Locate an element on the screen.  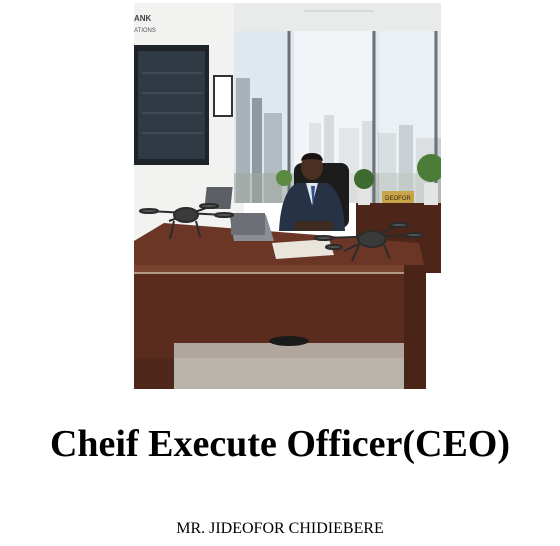
svg-text: DEOFOR is located at coordinates (398, 199).